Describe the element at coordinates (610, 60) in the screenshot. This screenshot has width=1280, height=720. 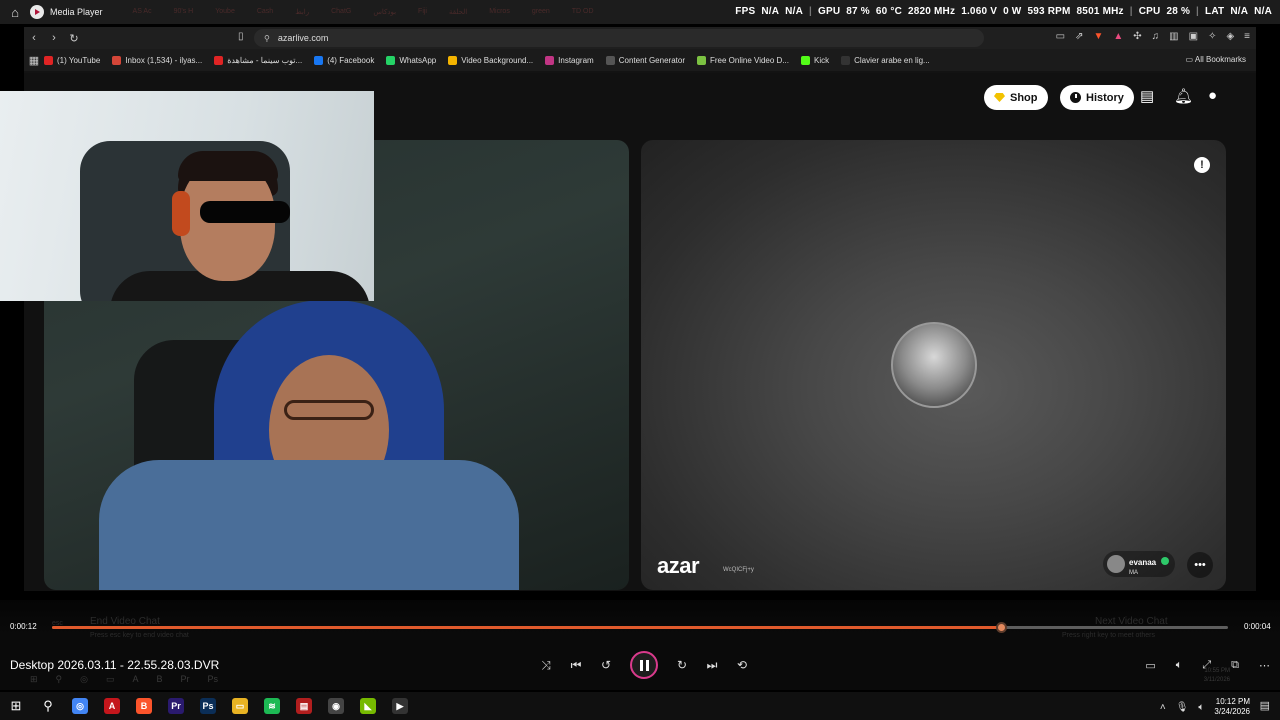
I see `content-generator-icon` at that location.